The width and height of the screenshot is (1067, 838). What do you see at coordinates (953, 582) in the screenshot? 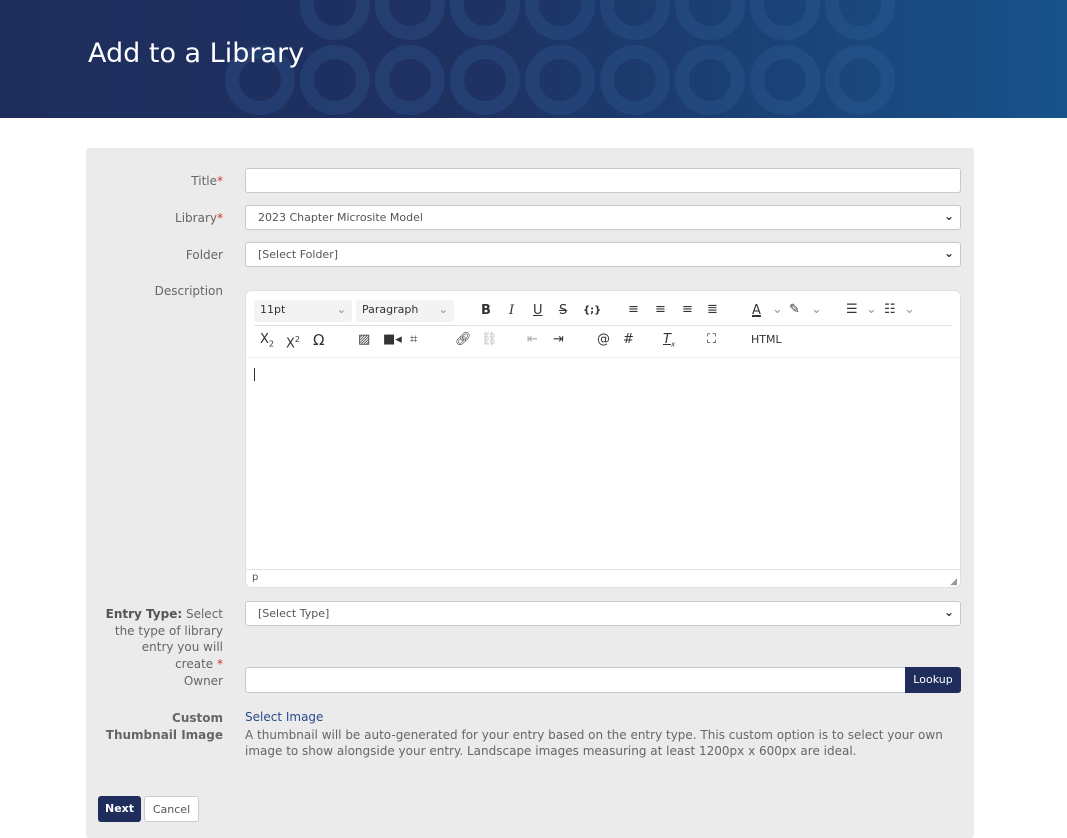
I see `resize-handle-icon: ◢` at bounding box center [953, 582].